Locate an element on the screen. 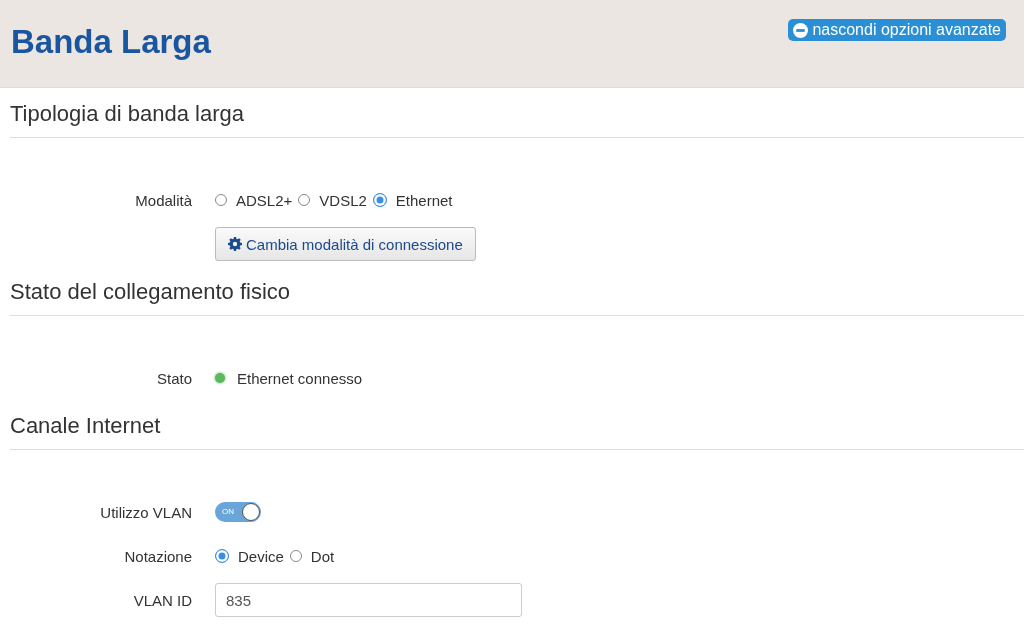 This screenshot has width=1024, height=635. field-label: Modalità is located at coordinates (163, 200).